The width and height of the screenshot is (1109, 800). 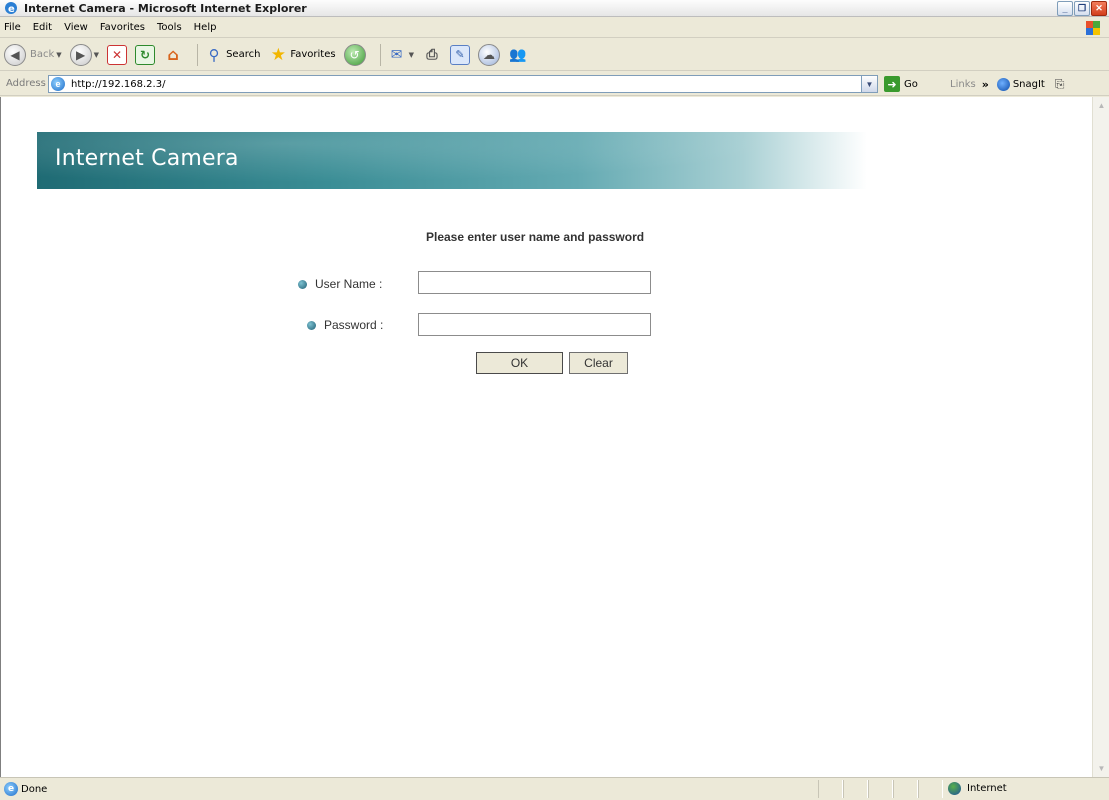 I want to click on back-icon: ◀, so click(x=15, y=54).